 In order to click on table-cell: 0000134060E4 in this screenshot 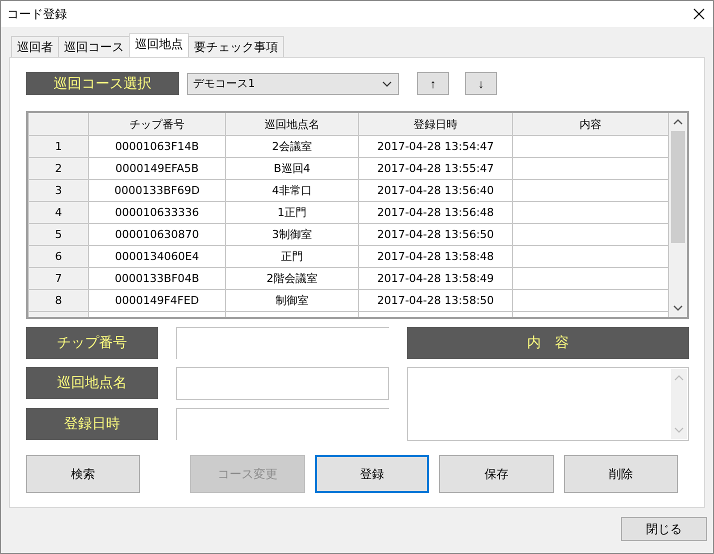, I will do `click(157, 257)`.